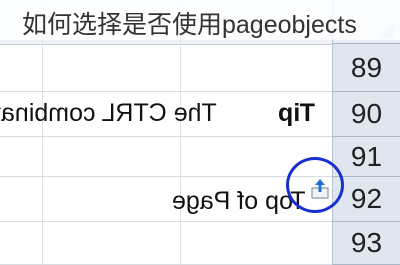 Image resolution: width=400 pixels, height=265 pixels. What do you see at coordinates (366, 114) in the screenshot?
I see `row-header-90: 90` at bounding box center [366, 114].